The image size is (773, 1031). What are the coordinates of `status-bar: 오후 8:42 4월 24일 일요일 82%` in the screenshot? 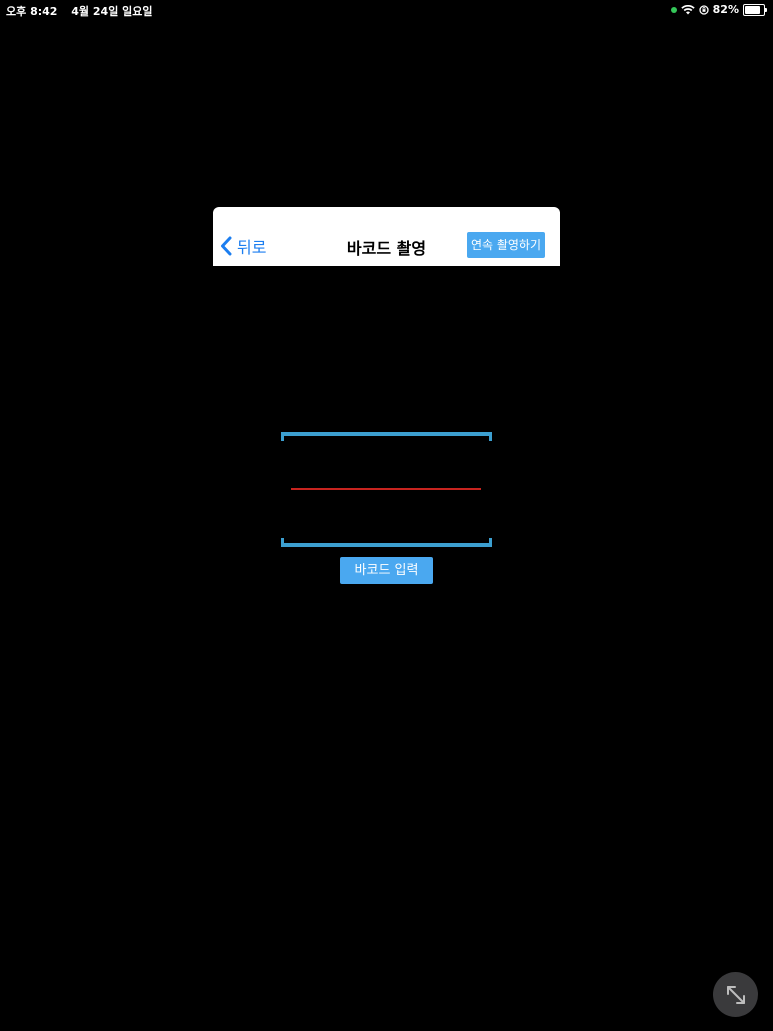 It's located at (386, 10).